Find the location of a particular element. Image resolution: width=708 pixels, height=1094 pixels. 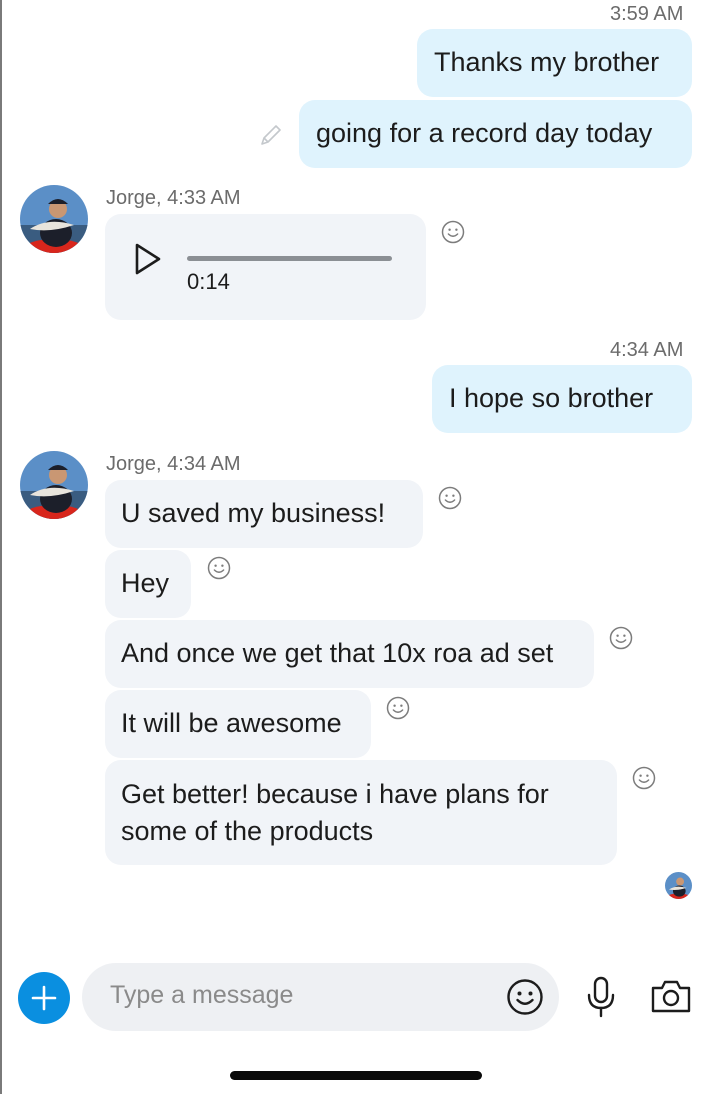

incoming-message: And once we get that 10x roa ad set is located at coordinates (349, 654).